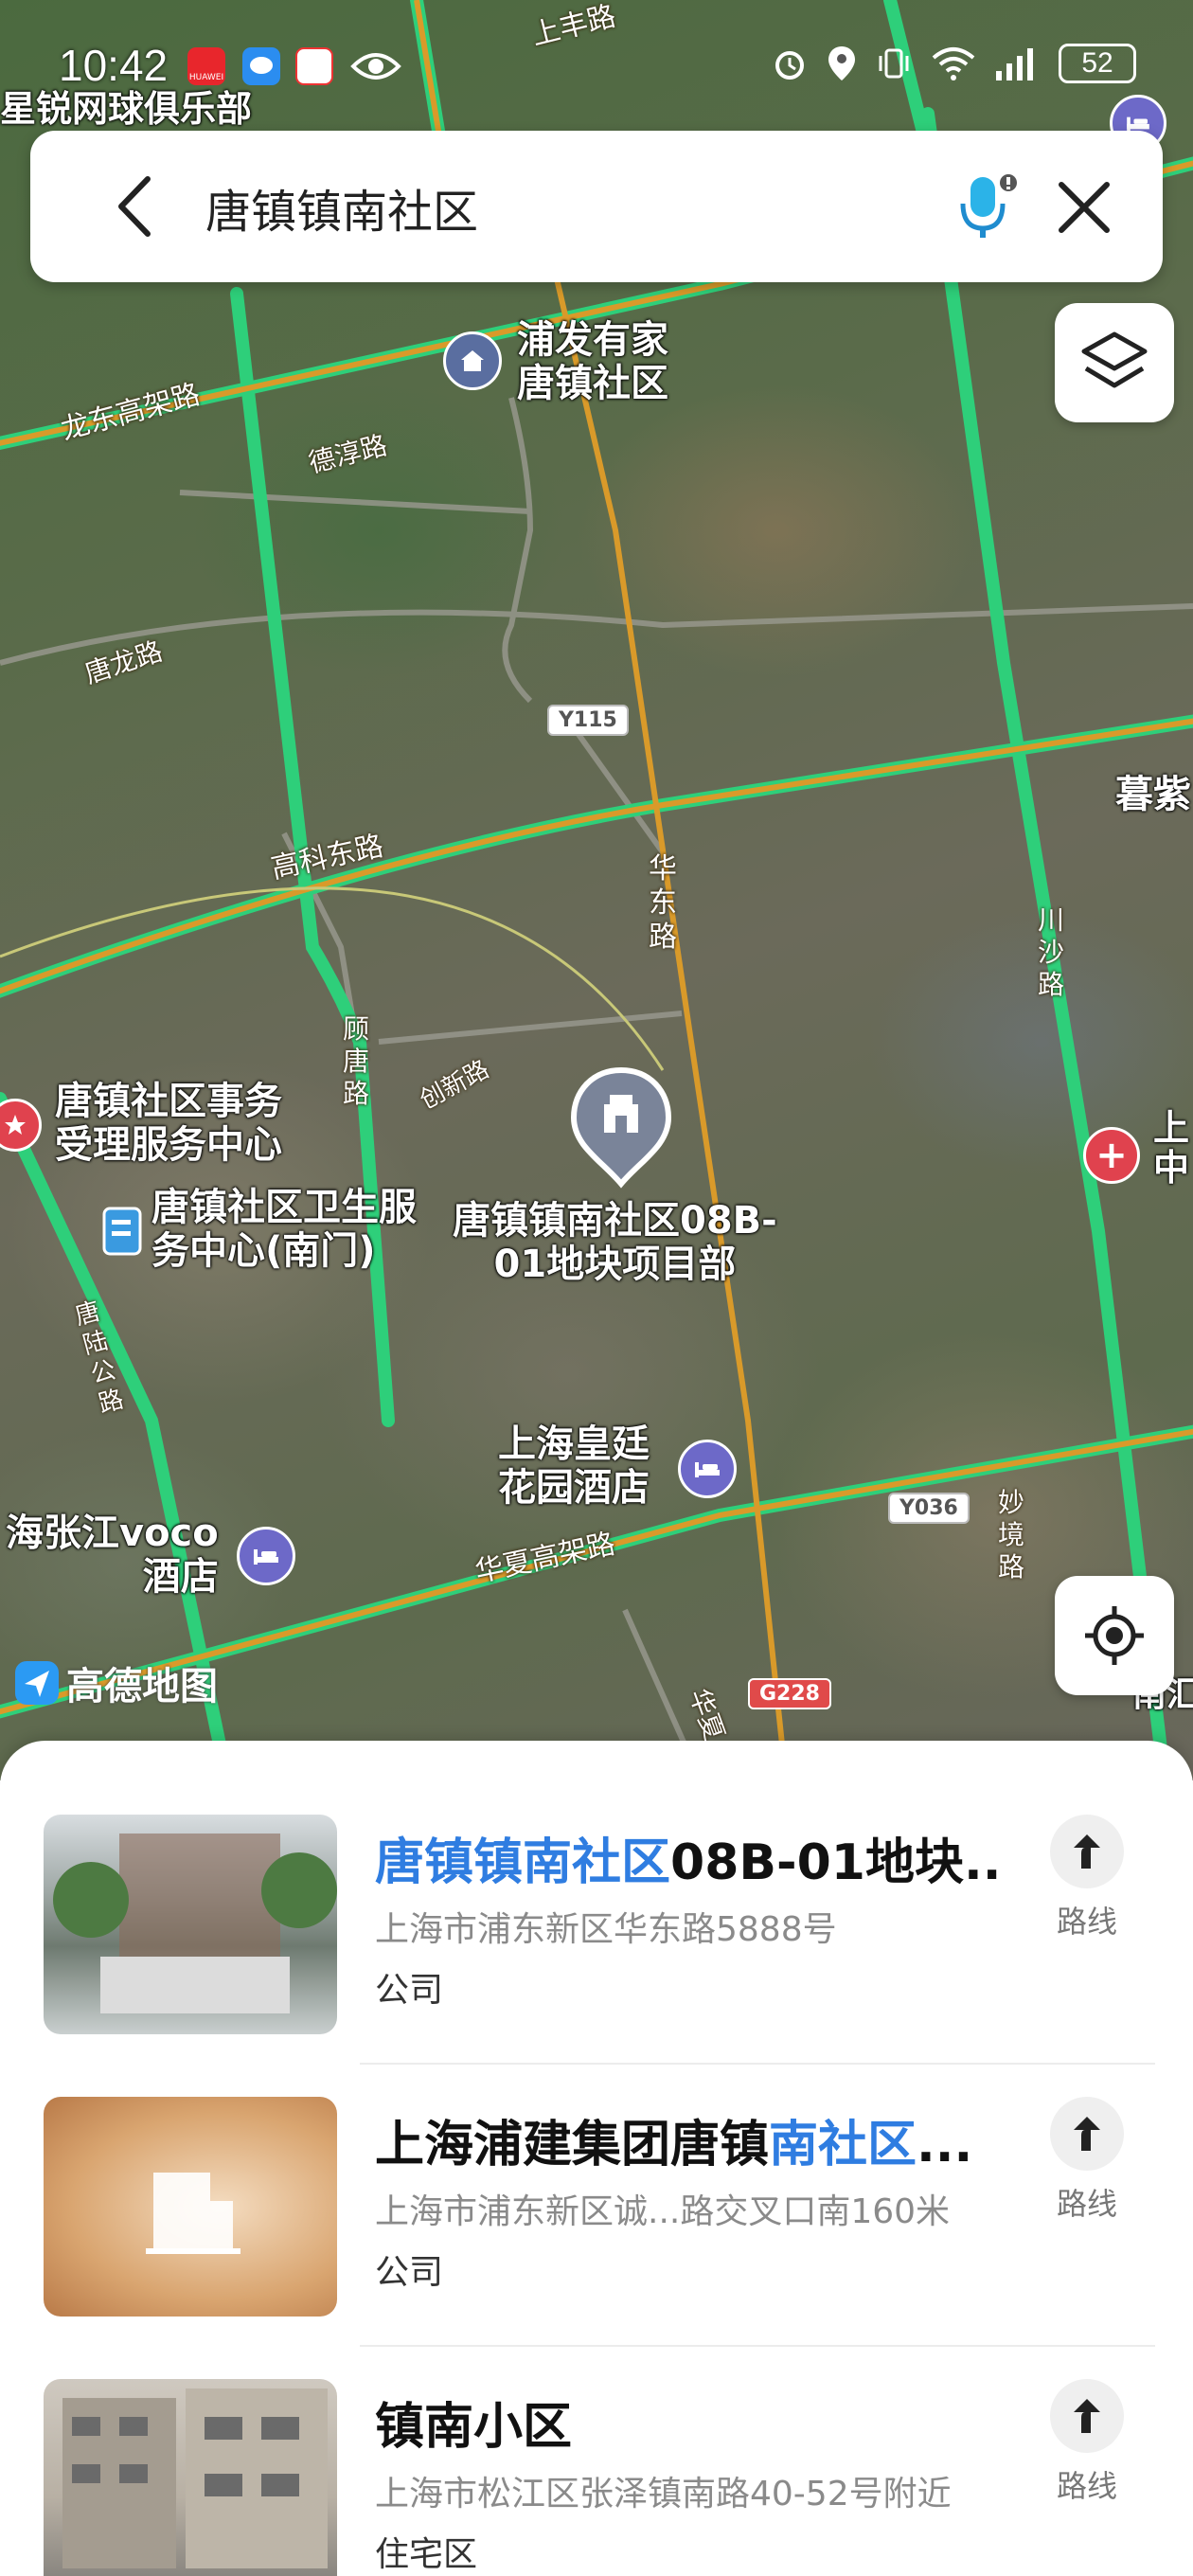 The image size is (1193, 2576). What do you see at coordinates (142, 1686) in the screenshot?
I see `amap-watermark-text: 高德地图` at bounding box center [142, 1686].